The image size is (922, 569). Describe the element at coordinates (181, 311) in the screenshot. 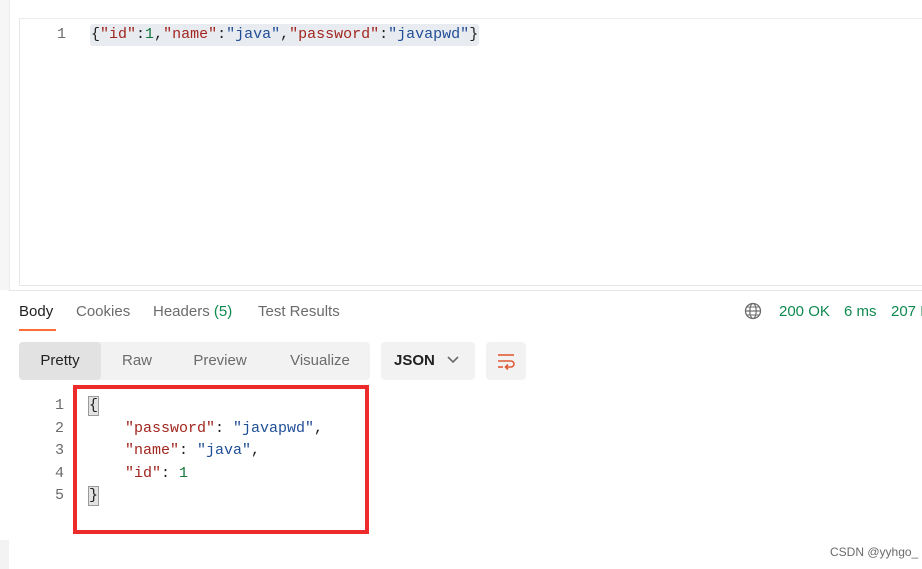

I see `tab-headers-label: Headers` at that location.